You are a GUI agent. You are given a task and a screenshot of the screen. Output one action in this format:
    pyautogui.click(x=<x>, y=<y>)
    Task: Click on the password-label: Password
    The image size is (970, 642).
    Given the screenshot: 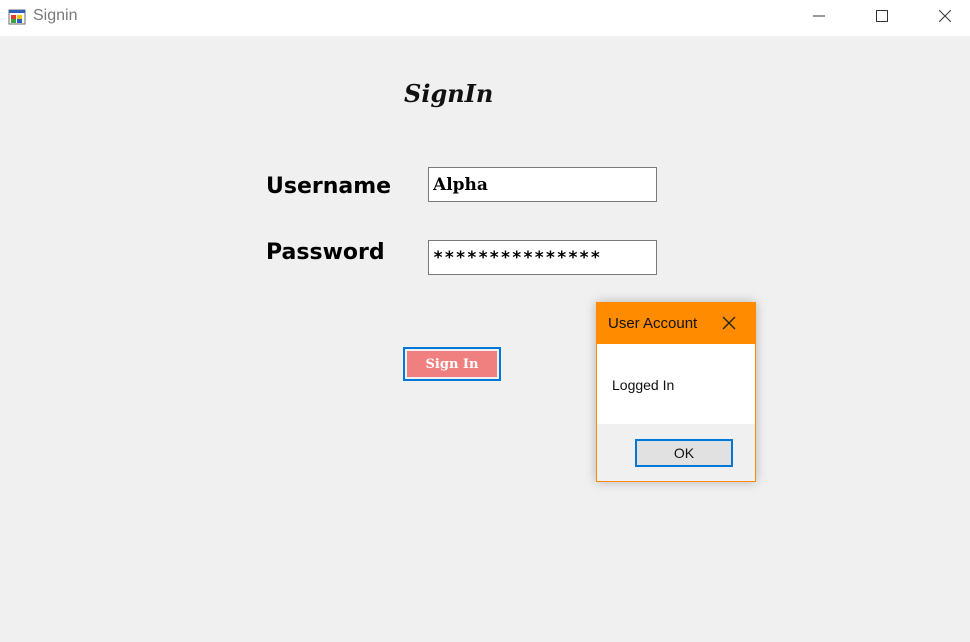 What is the action you would take?
    pyautogui.click(x=325, y=252)
    